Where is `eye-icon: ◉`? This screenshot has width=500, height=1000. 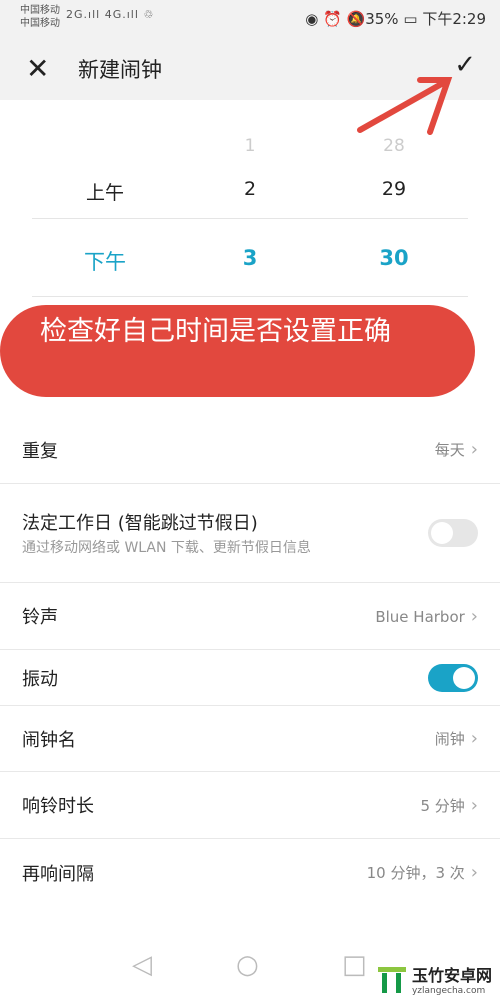
eye-icon: ◉ is located at coordinates (312, 19).